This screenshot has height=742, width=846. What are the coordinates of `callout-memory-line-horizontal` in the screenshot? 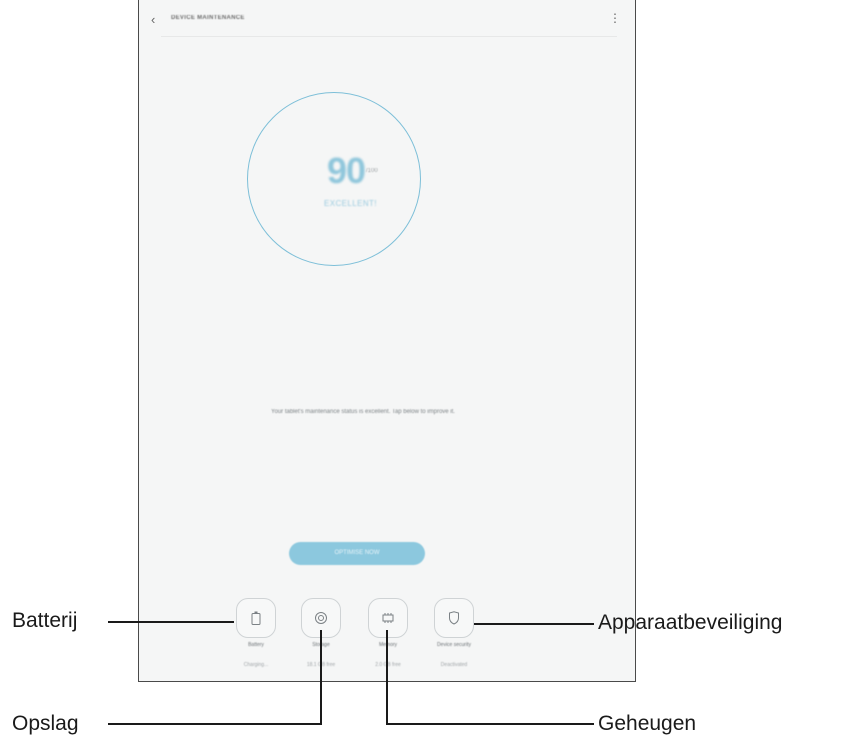 It's located at (490, 724).